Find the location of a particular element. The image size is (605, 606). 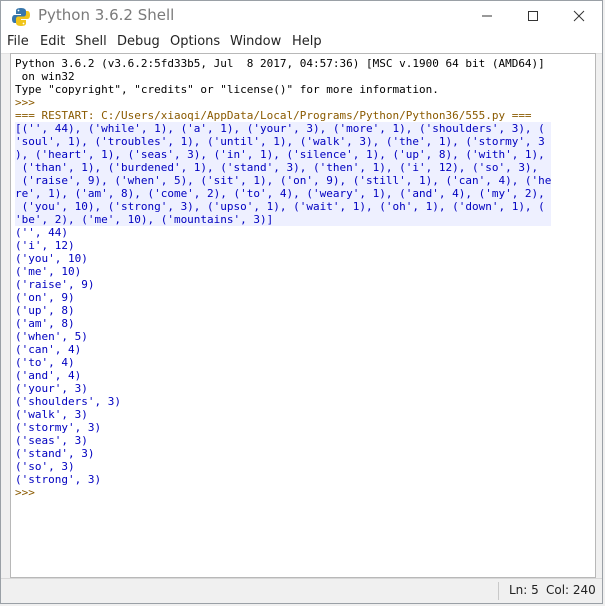

maximize-button is located at coordinates (533, 16).